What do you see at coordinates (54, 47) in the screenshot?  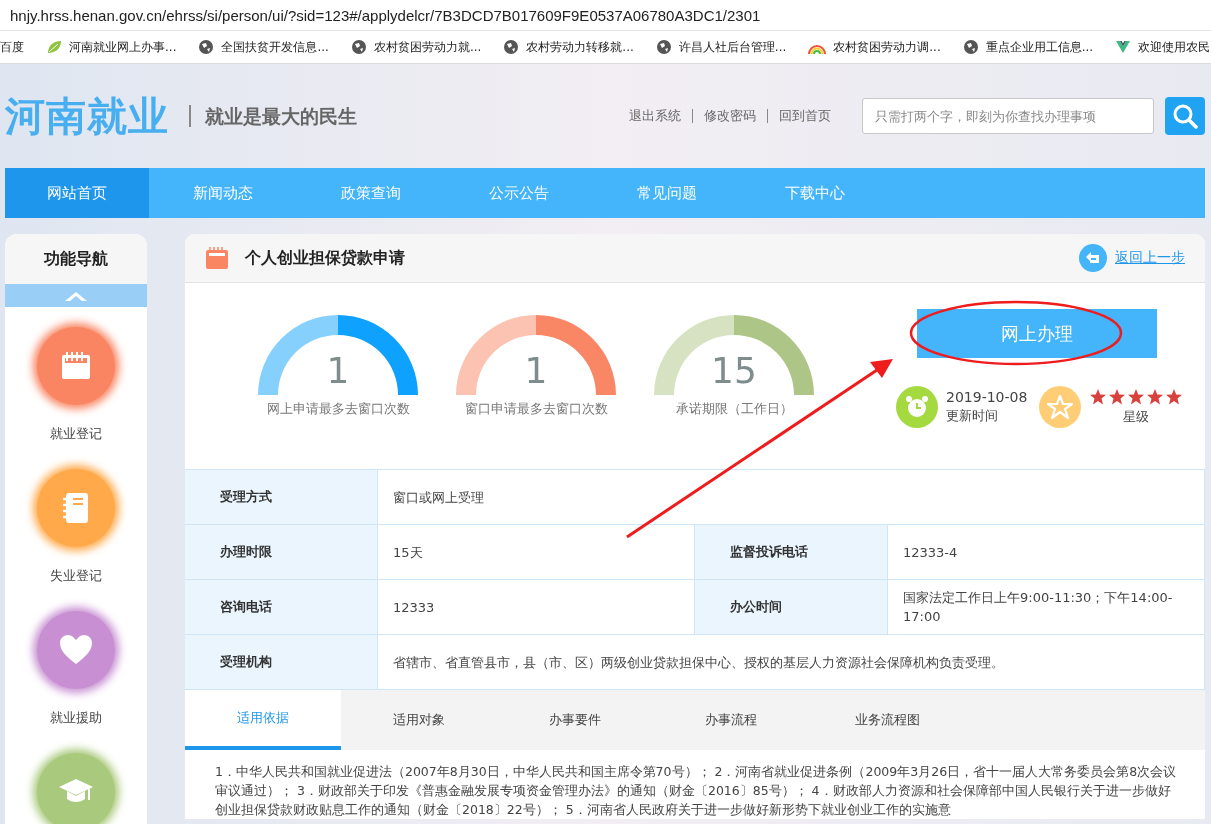 I see `leaf-icon` at bounding box center [54, 47].